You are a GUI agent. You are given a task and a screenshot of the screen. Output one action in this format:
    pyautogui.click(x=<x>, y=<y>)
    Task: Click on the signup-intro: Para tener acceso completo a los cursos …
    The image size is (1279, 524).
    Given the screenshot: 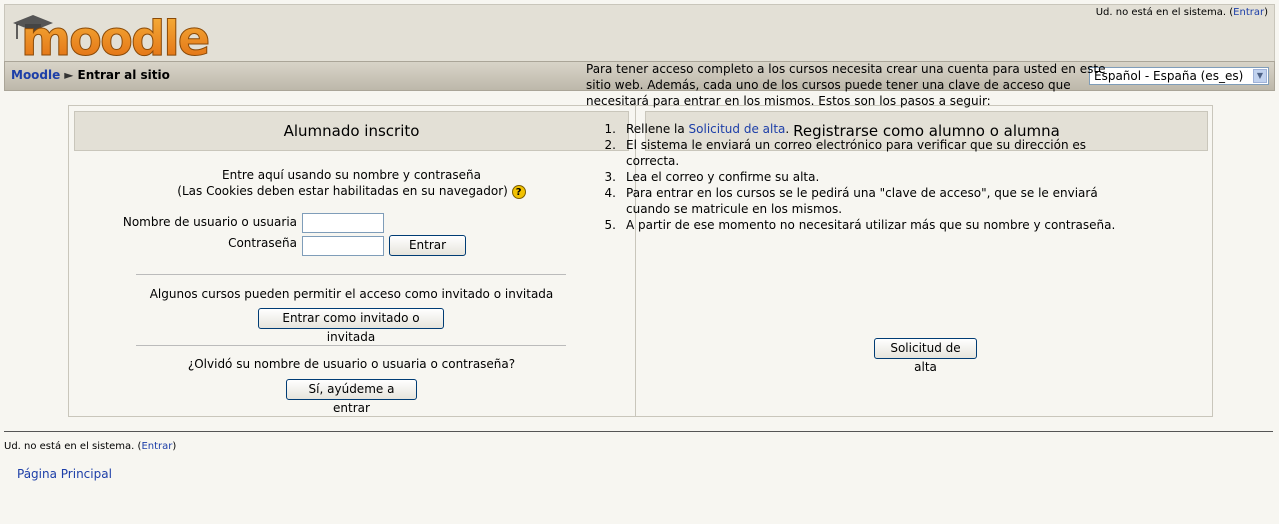 What is the action you would take?
    pyautogui.click(x=846, y=85)
    